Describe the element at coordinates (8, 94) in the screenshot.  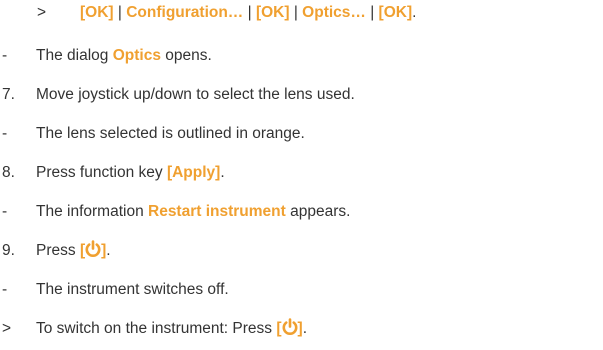
I see `step-number: 7.` at that location.